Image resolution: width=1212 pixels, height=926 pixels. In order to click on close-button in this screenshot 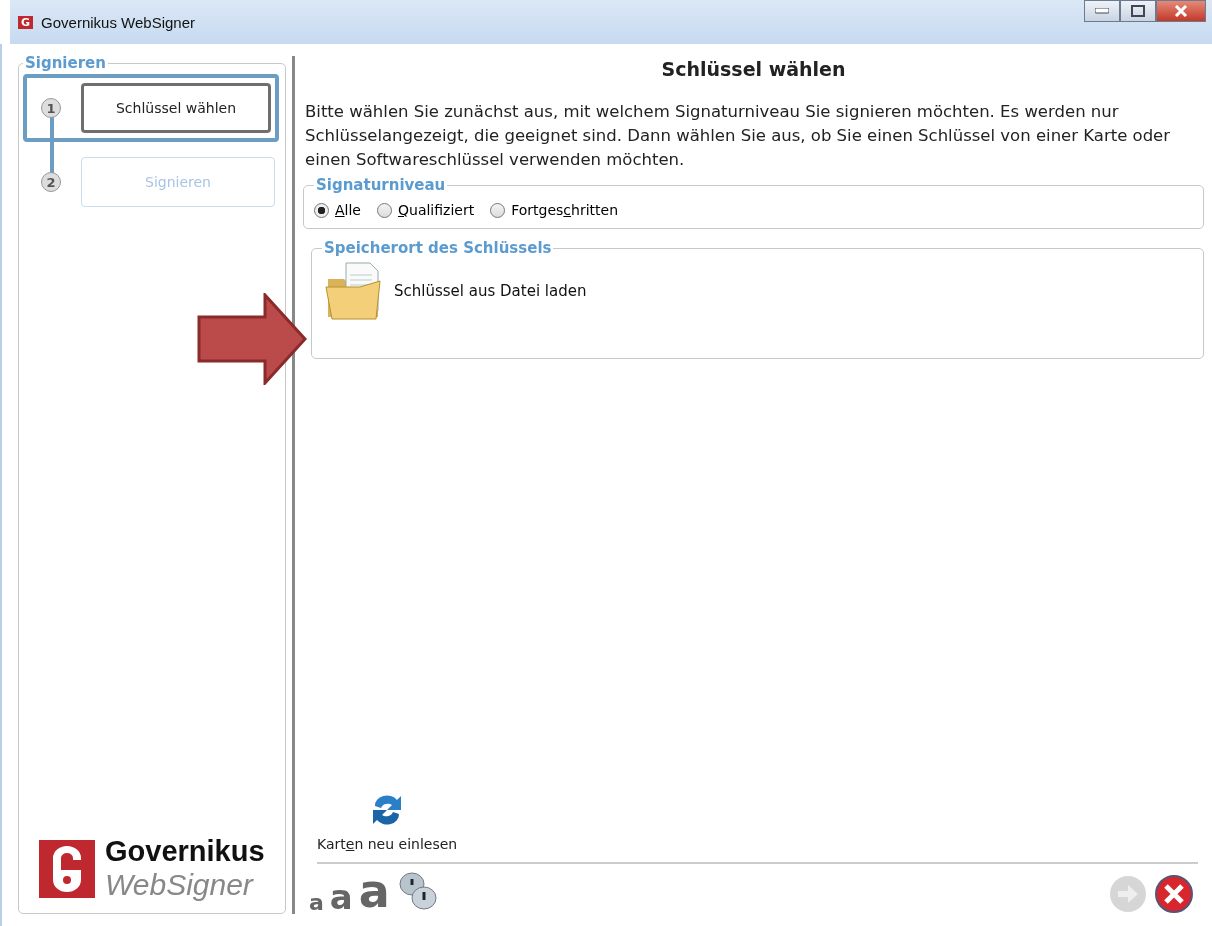, I will do `click(1181, 11)`.